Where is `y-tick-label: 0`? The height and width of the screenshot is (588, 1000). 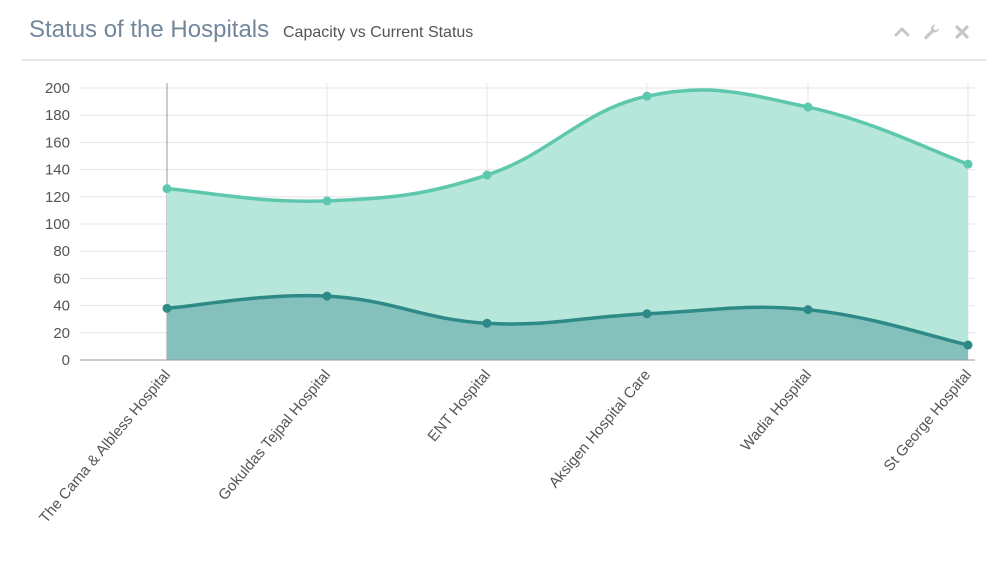 y-tick-label: 0 is located at coordinates (66, 360).